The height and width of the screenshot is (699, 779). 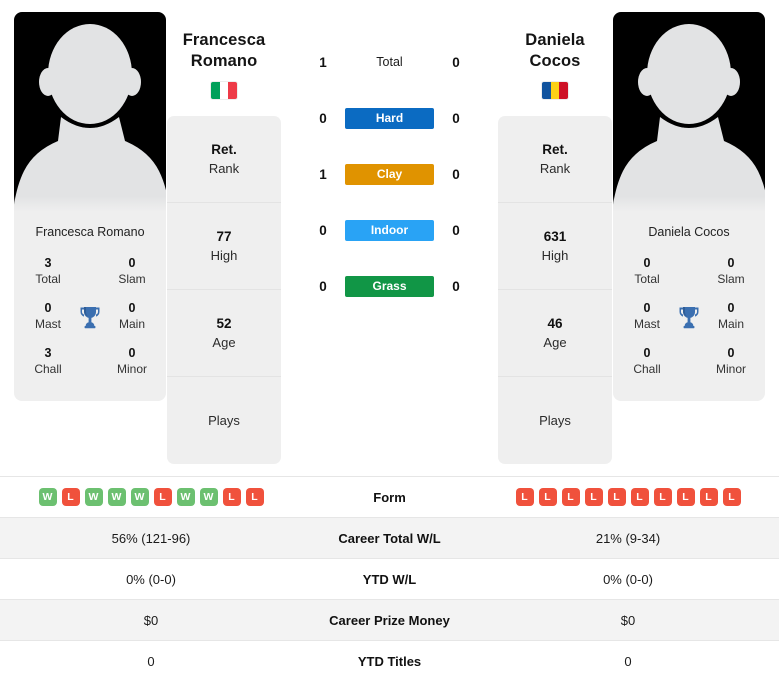 I want to click on titles-slam-right: 0 Slam, so click(x=731, y=271).